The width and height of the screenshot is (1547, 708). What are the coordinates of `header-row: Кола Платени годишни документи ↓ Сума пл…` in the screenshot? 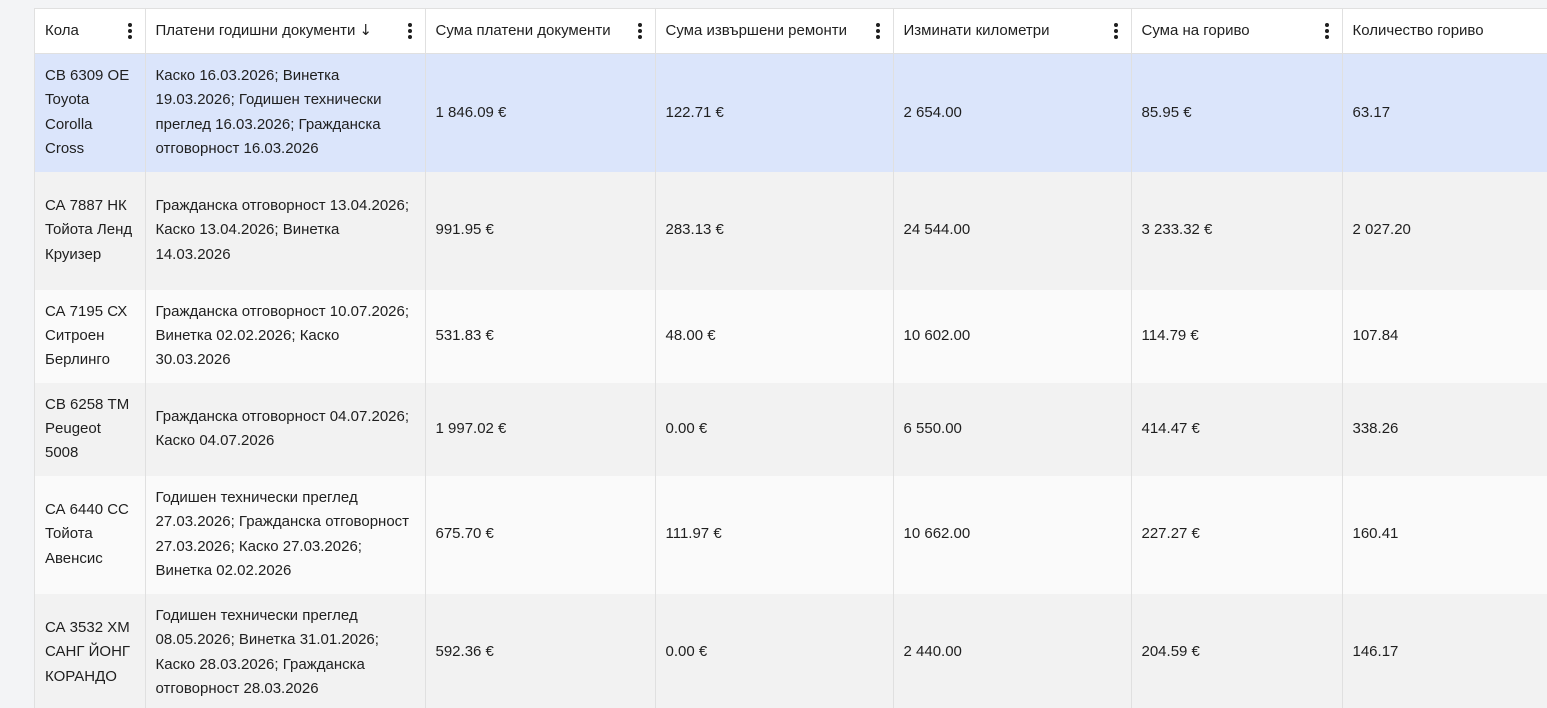 It's located at (791, 31).